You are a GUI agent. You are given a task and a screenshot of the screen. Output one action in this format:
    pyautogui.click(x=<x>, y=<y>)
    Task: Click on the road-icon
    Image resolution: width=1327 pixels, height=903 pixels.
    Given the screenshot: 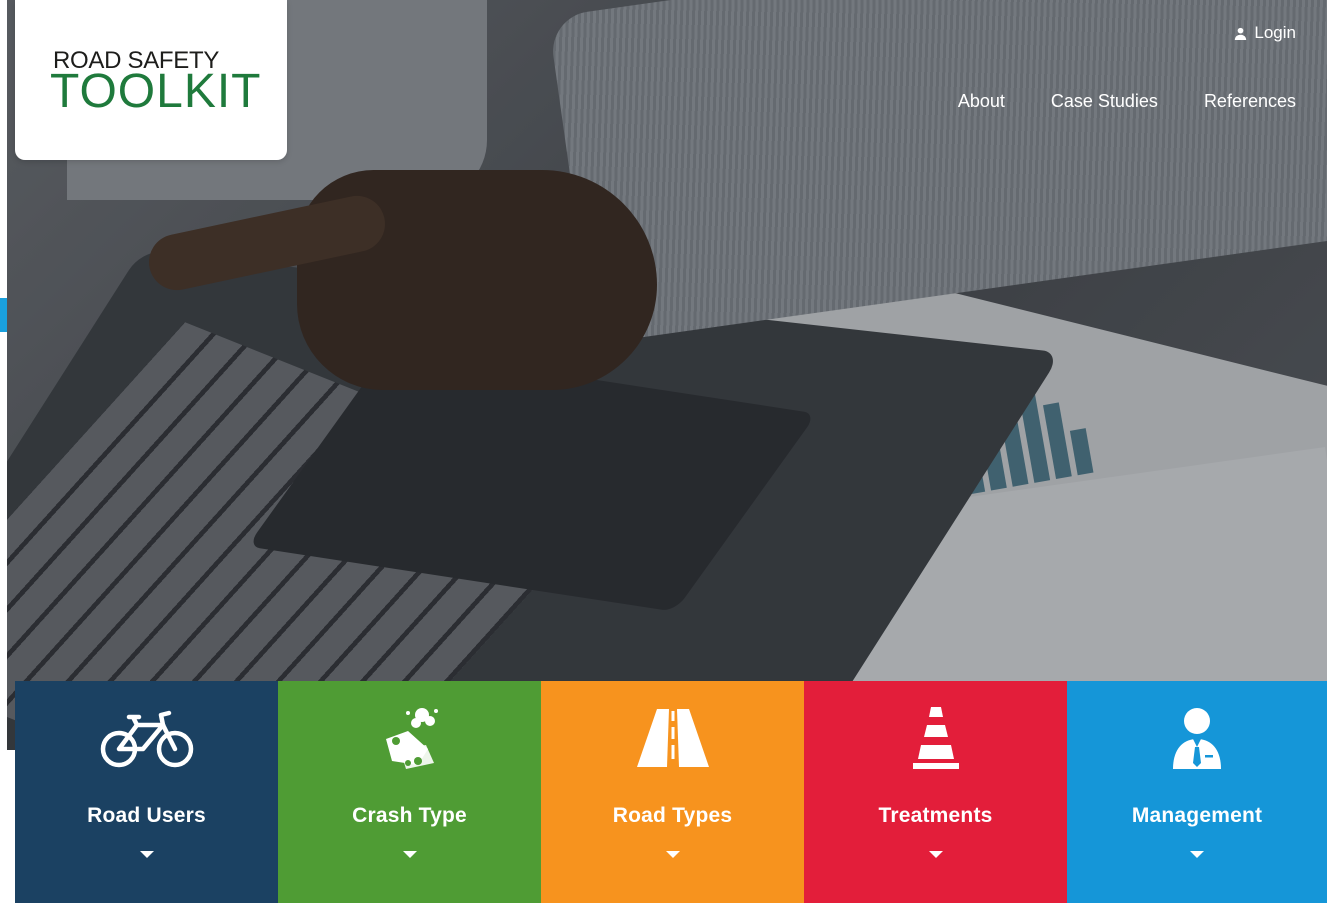 What is the action you would take?
    pyautogui.click(x=672, y=738)
    